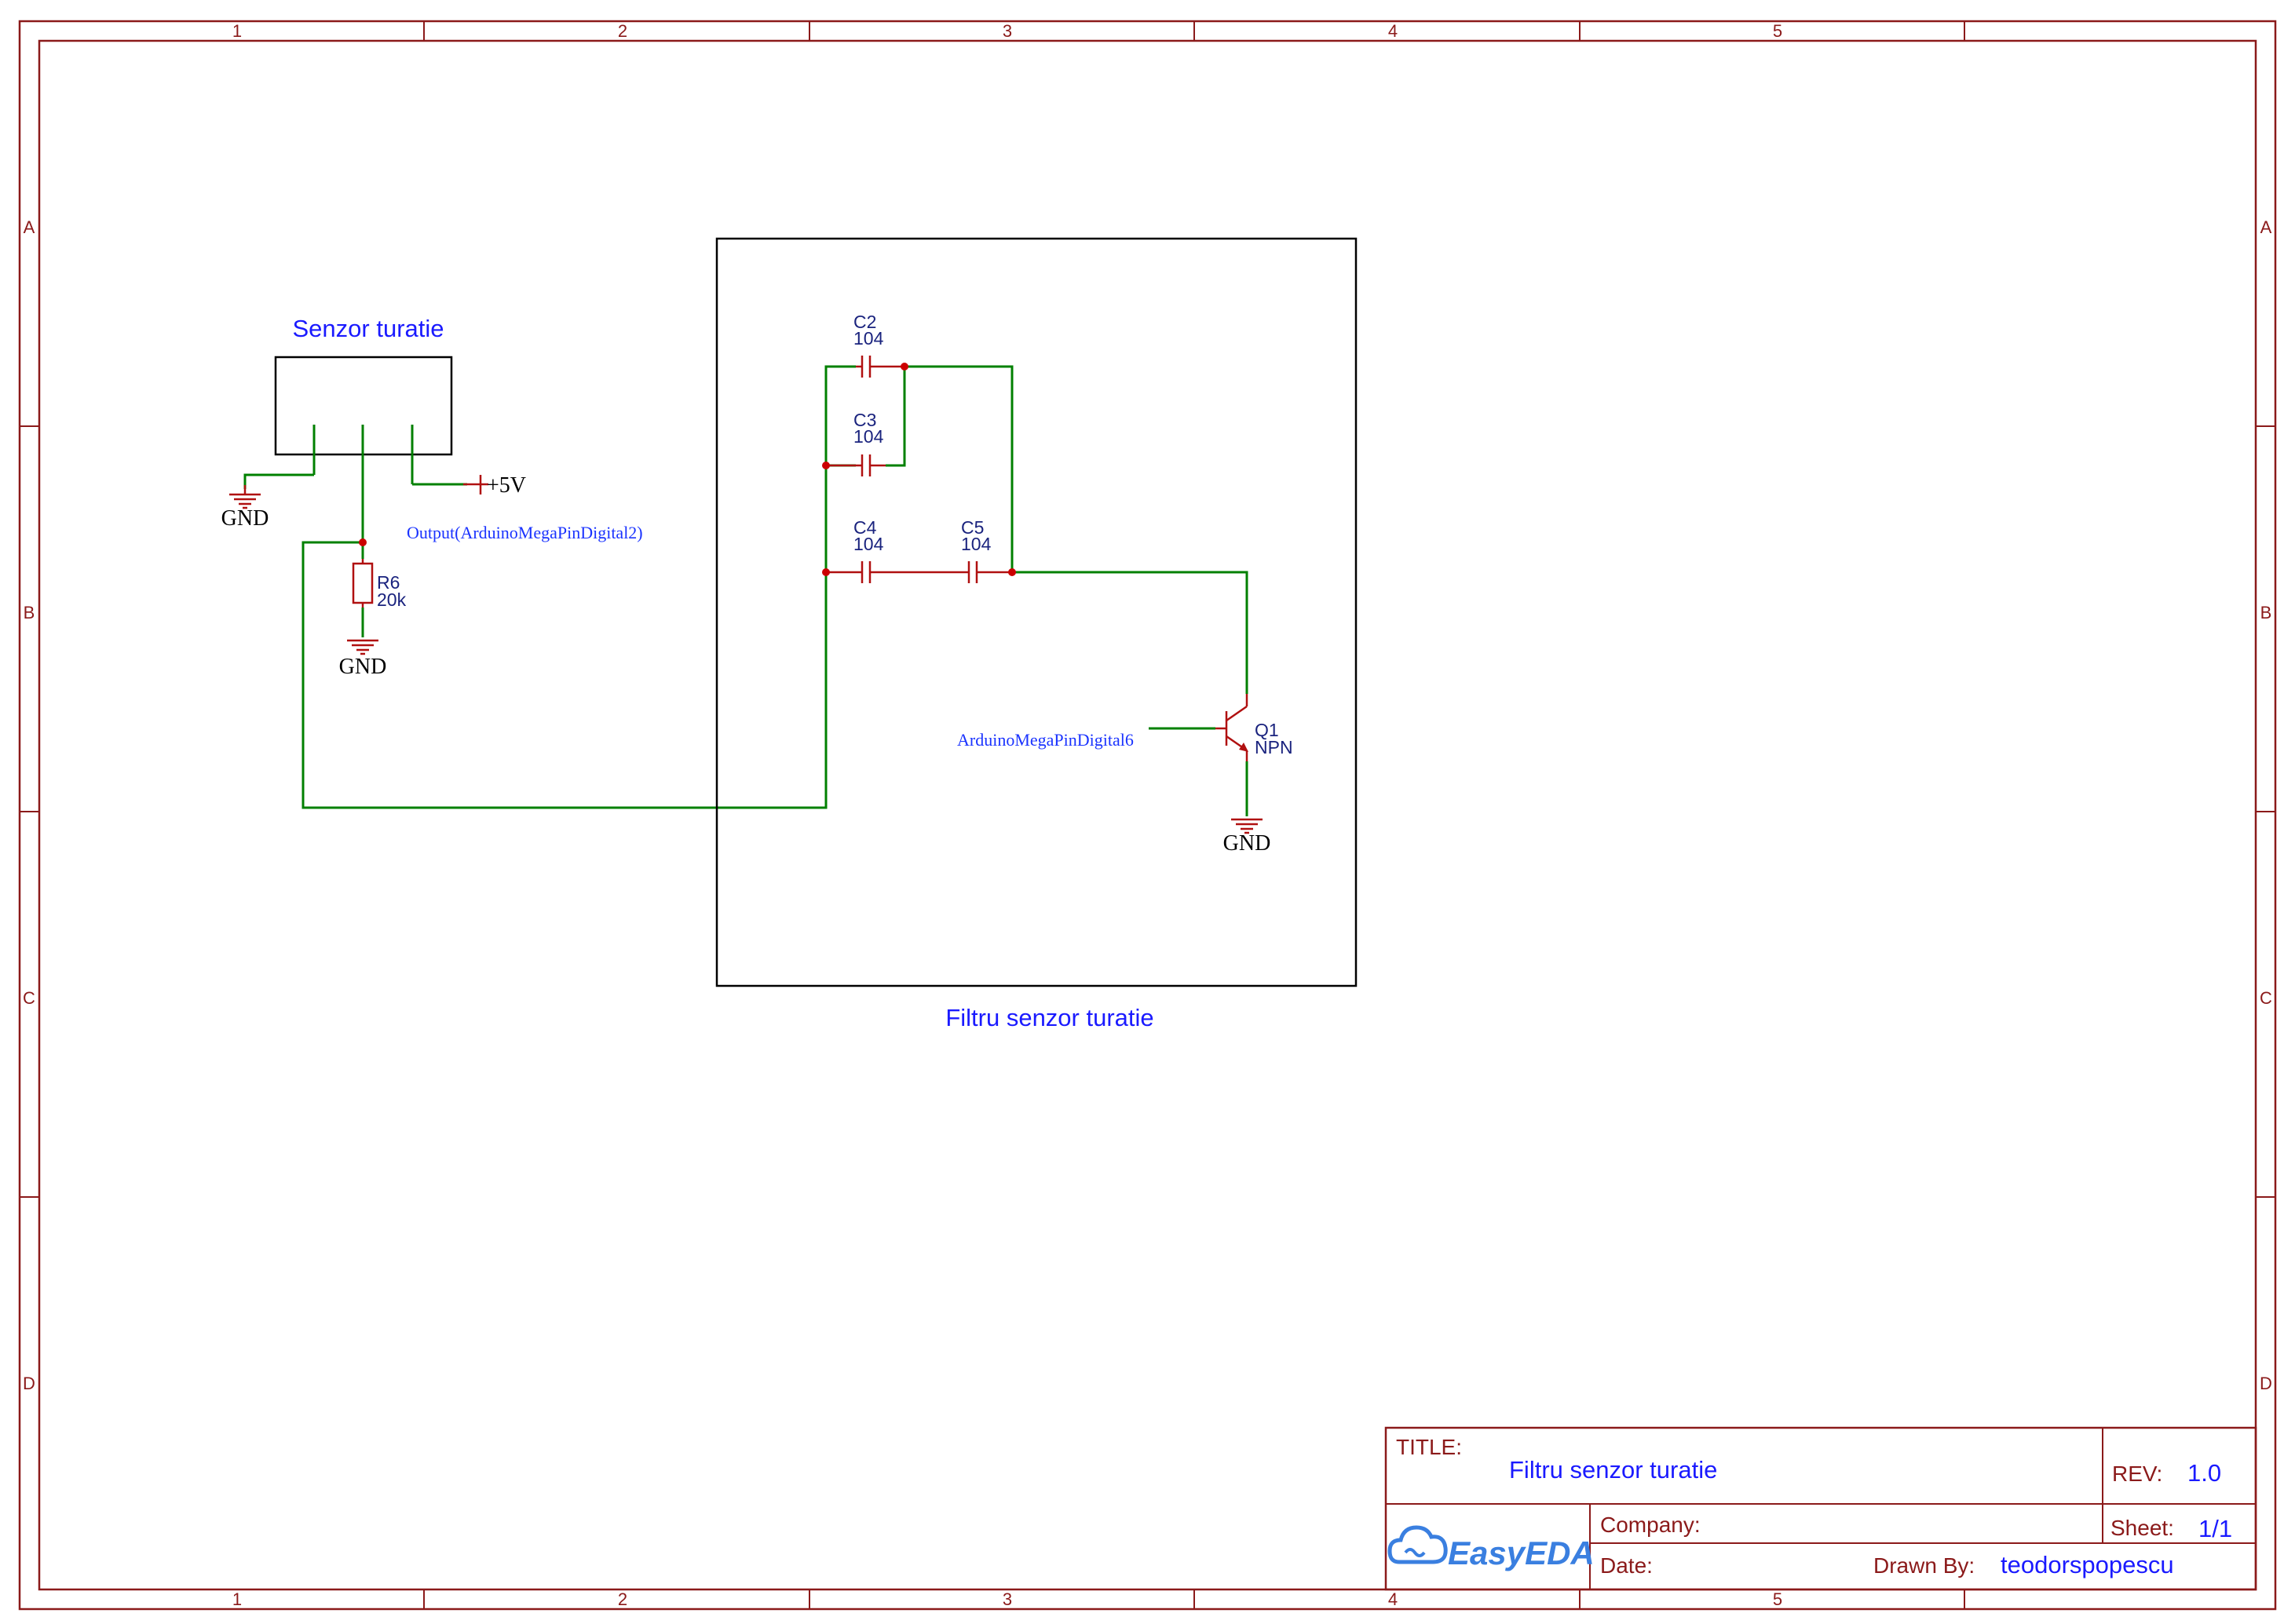 The width and height of the screenshot is (2295, 1624). Describe the element at coordinates (368, 329) in the screenshot. I see `sensor-block-title: Senzor turatie` at that location.